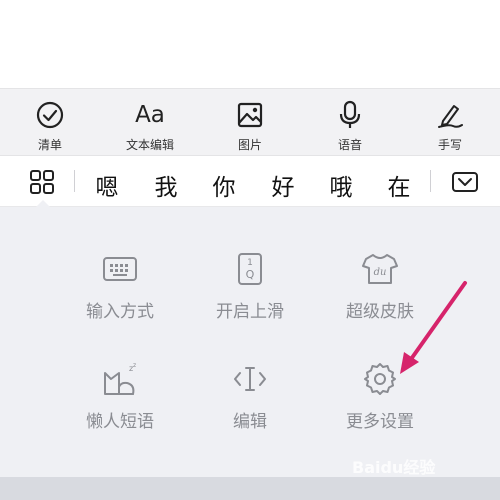  What do you see at coordinates (433, 327) in the screenshot?
I see `annotation-arrow` at bounding box center [433, 327].